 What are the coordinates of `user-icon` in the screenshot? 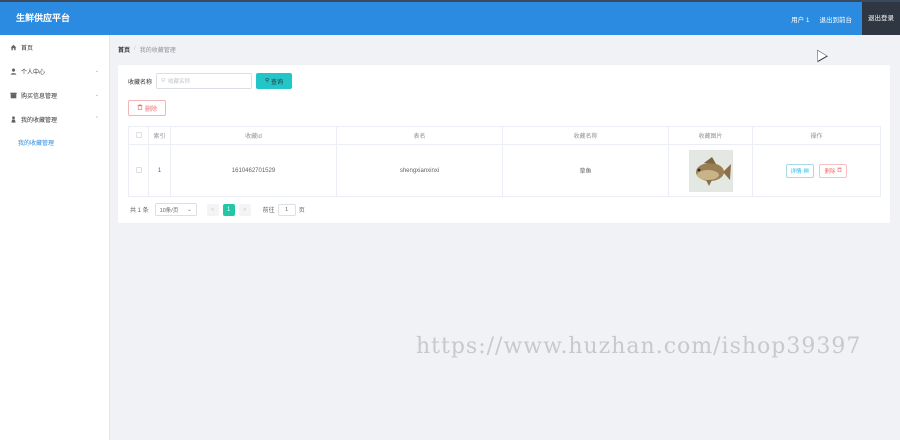 It's located at (13, 71).